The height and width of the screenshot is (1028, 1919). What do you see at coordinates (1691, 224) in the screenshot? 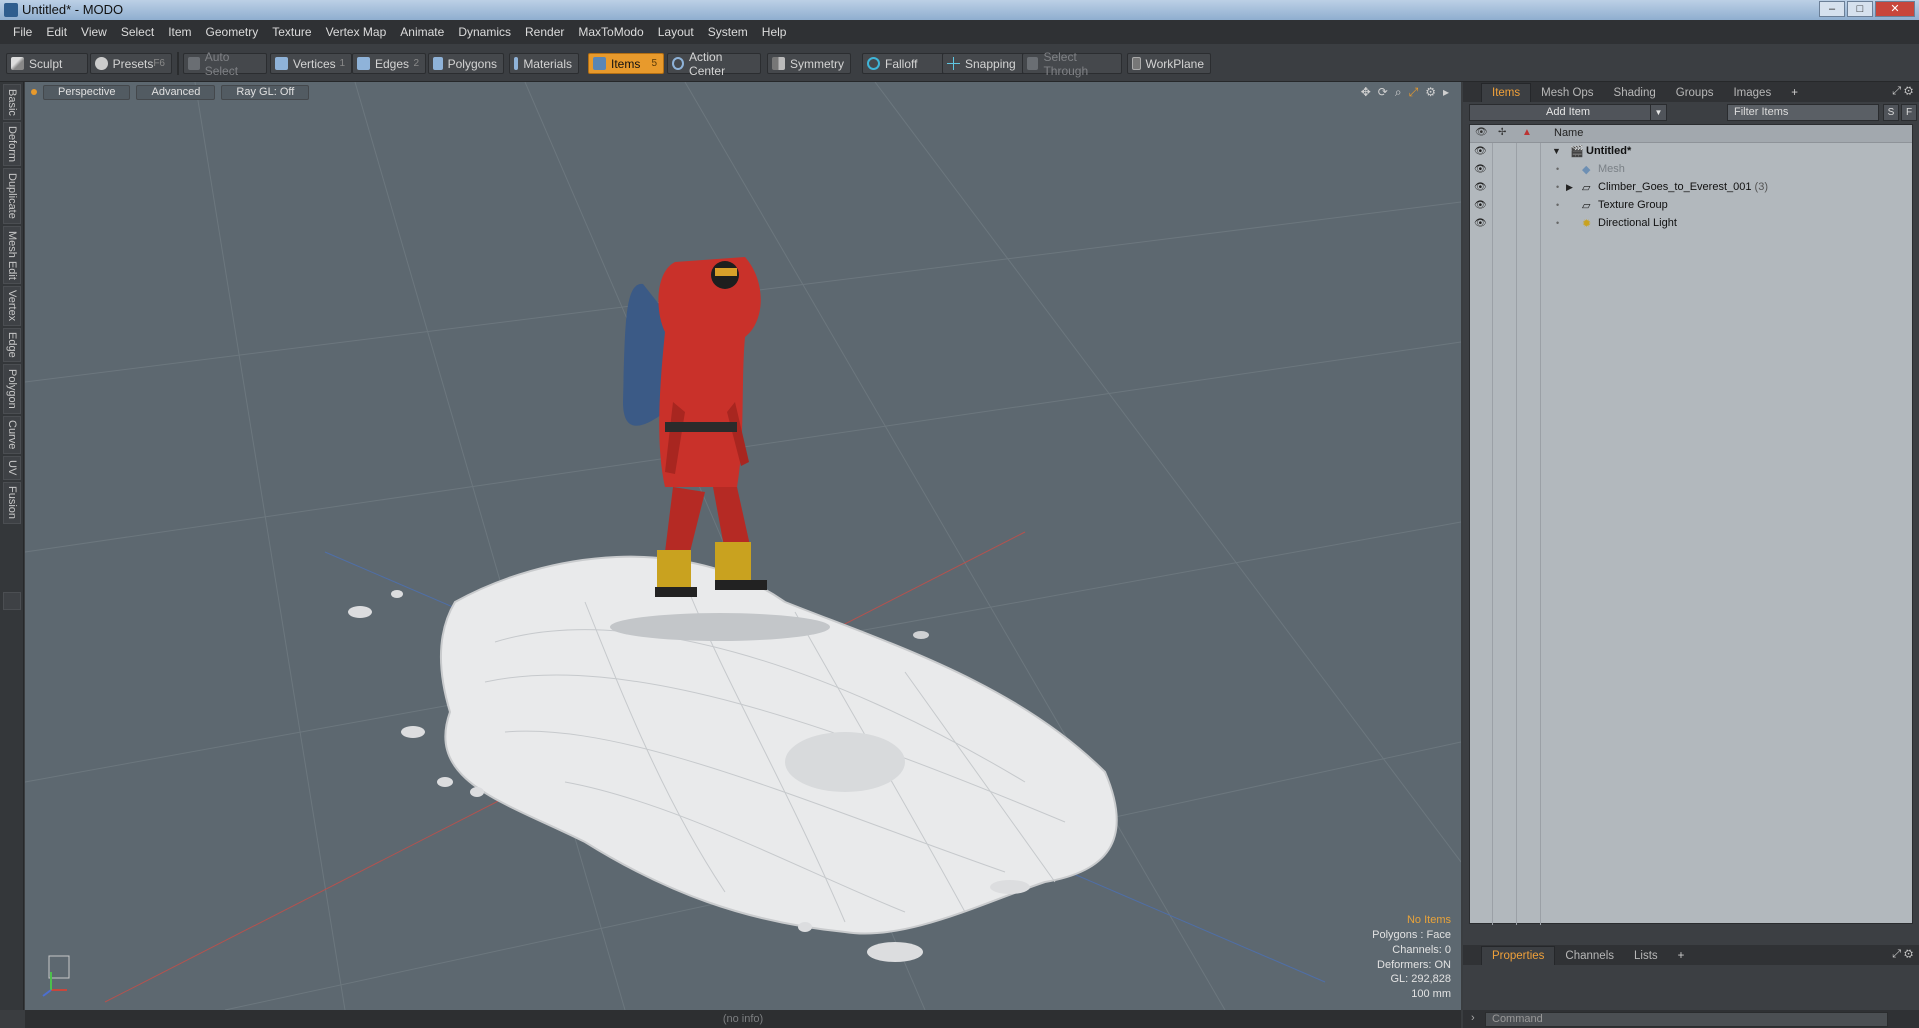
I see `tree-row-directional-light: 👁 • ✹ Directional Light` at bounding box center [1691, 224].